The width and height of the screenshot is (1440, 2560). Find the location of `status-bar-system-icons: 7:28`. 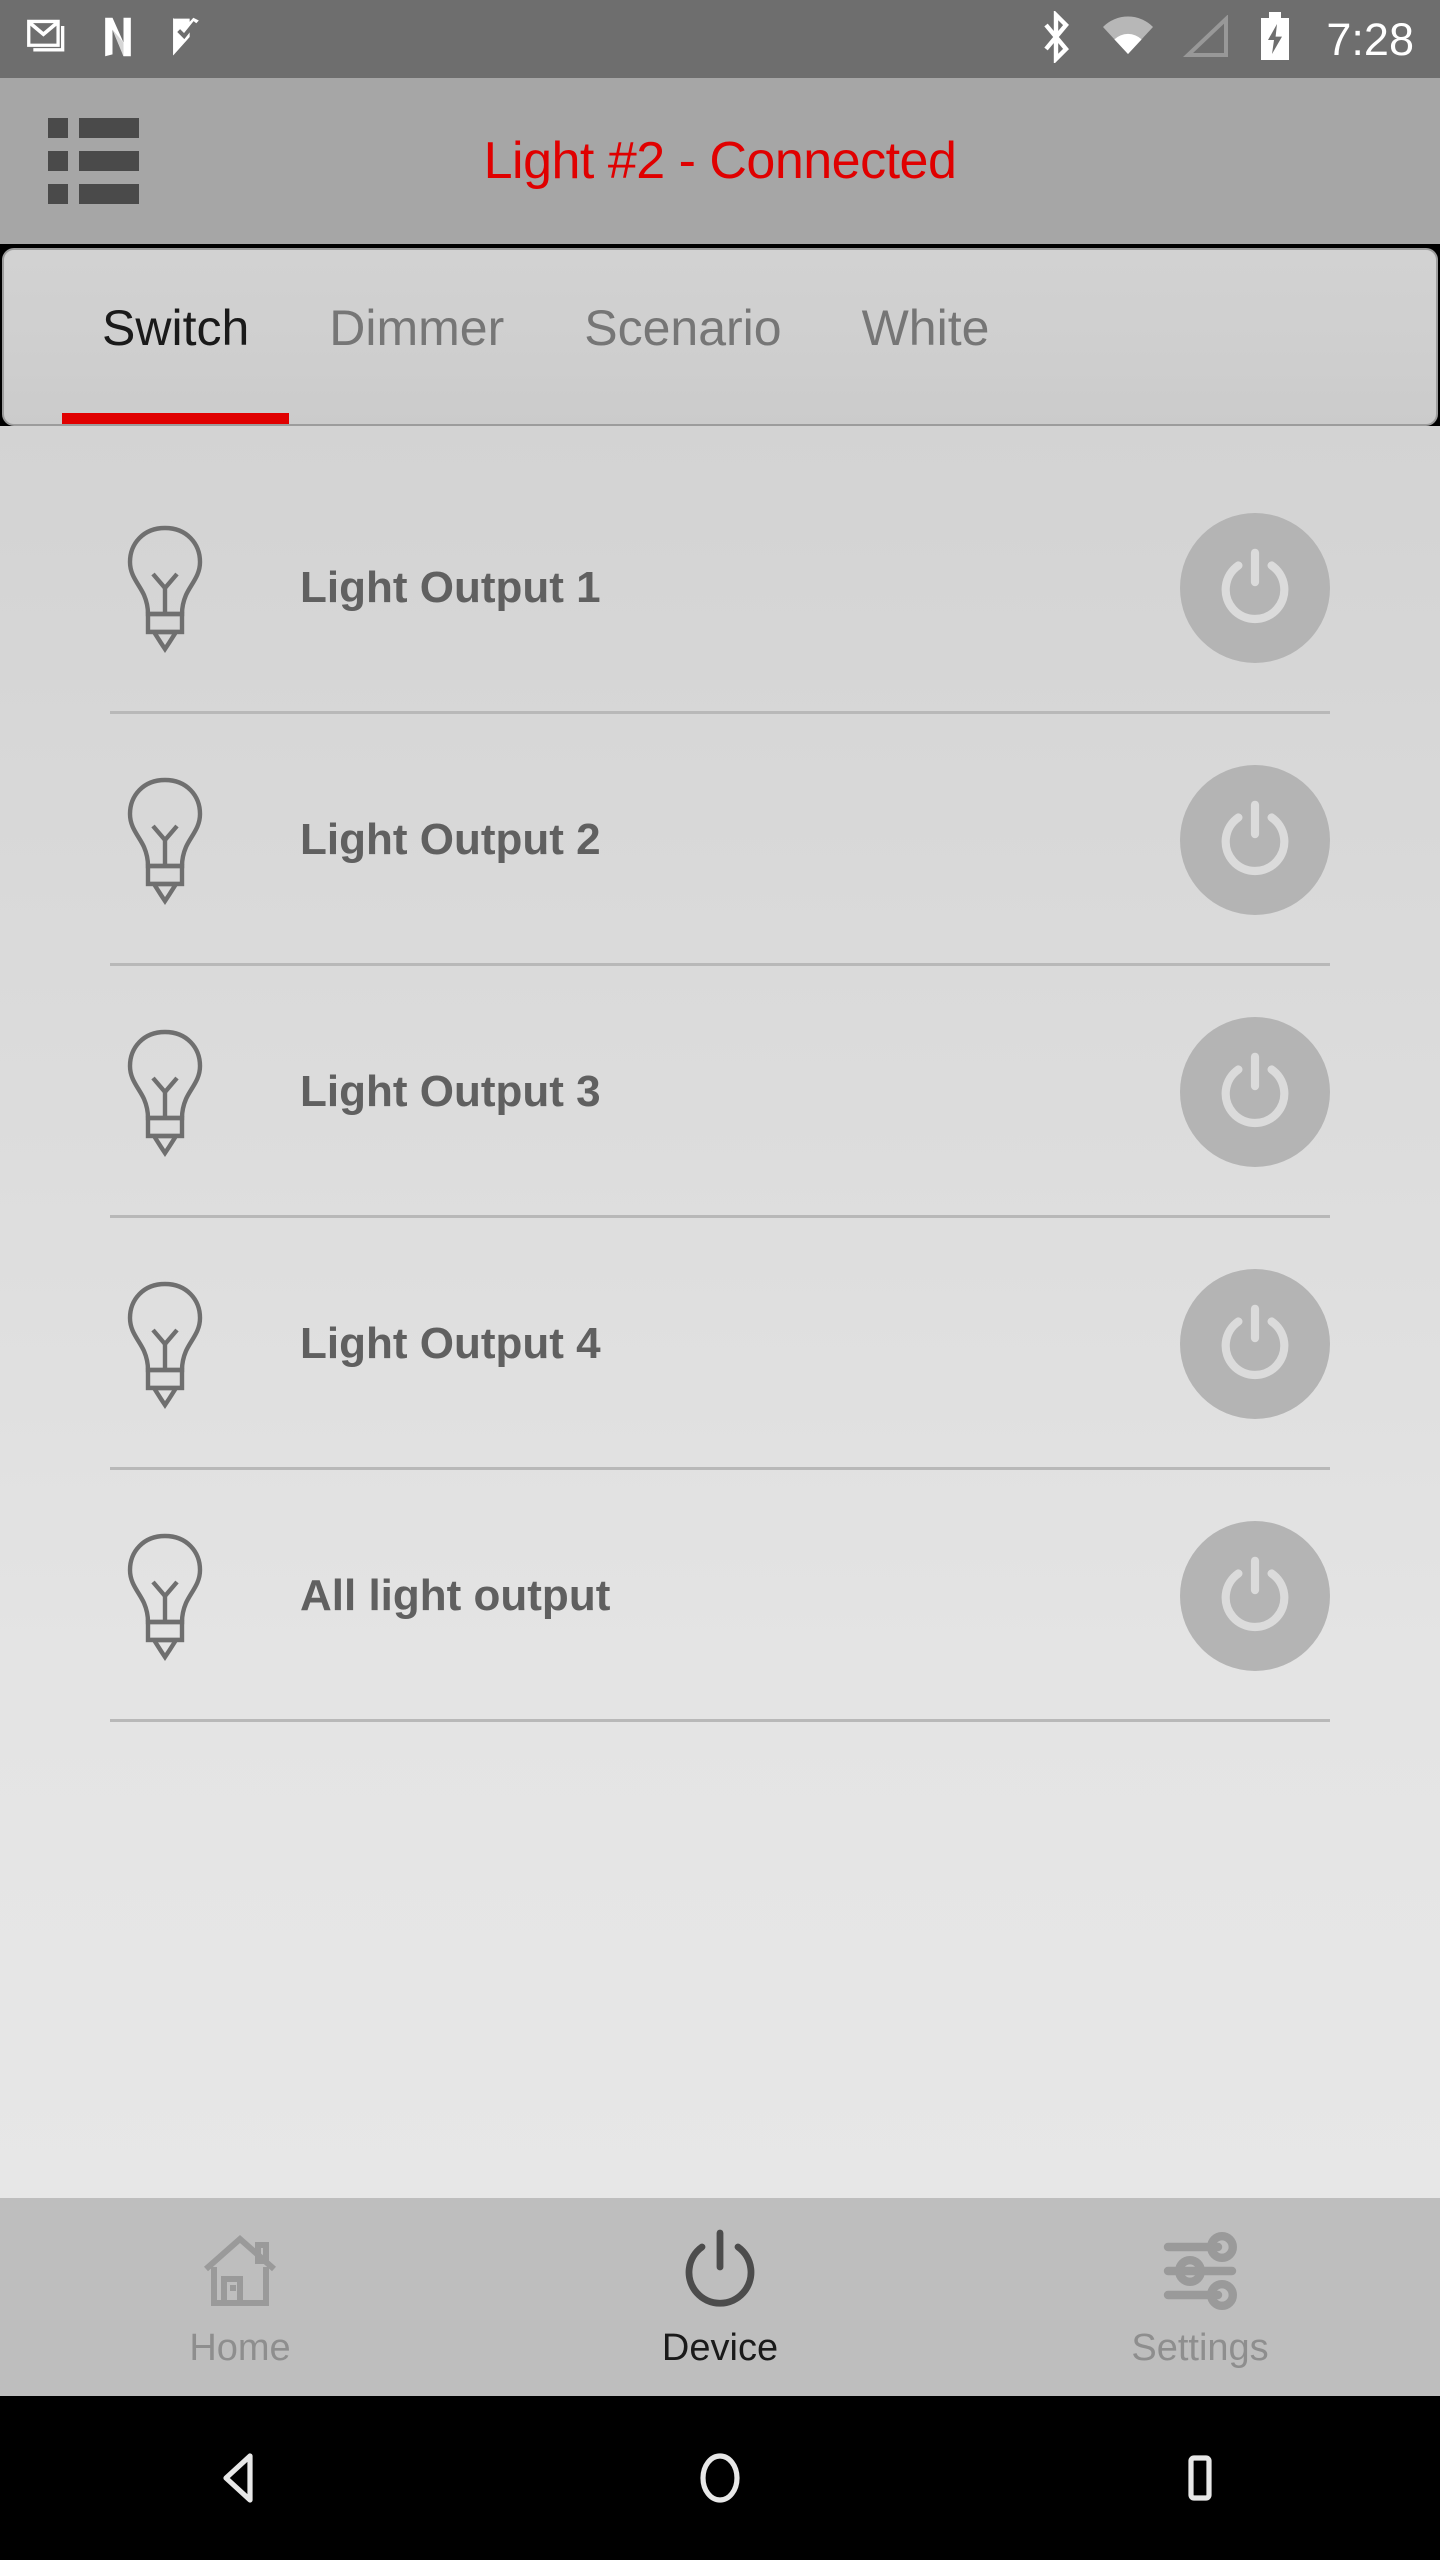

status-bar-system-icons: 7:28 is located at coordinates (1226, 38).